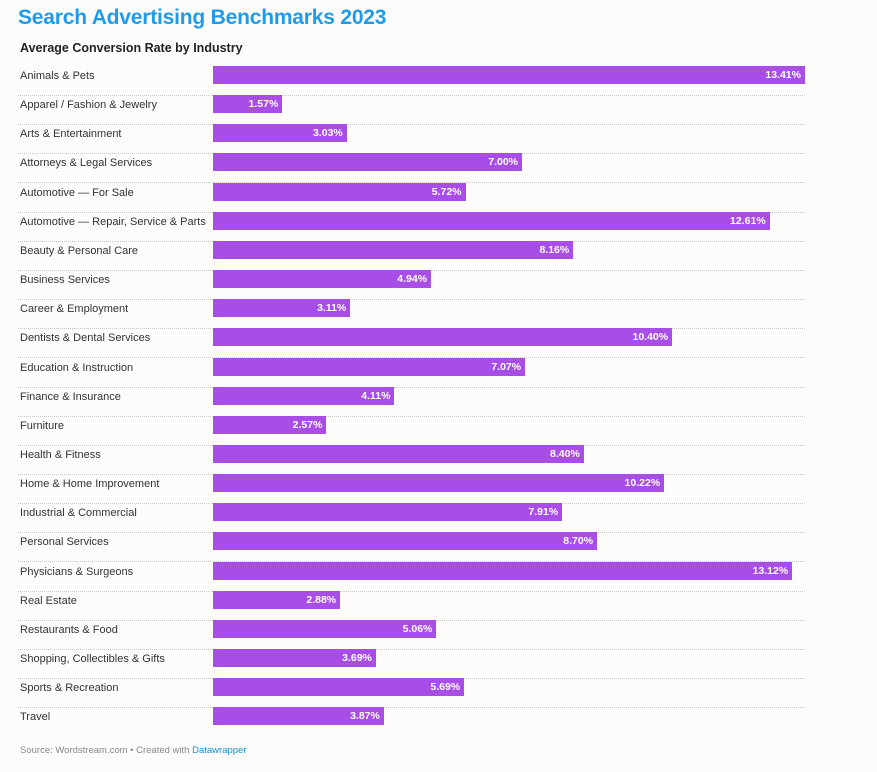 The width and height of the screenshot is (877, 772). What do you see at coordinates (783, 75) in the screenshot?
I see `value-label: 13.41%` at bounding box center [783, 75].